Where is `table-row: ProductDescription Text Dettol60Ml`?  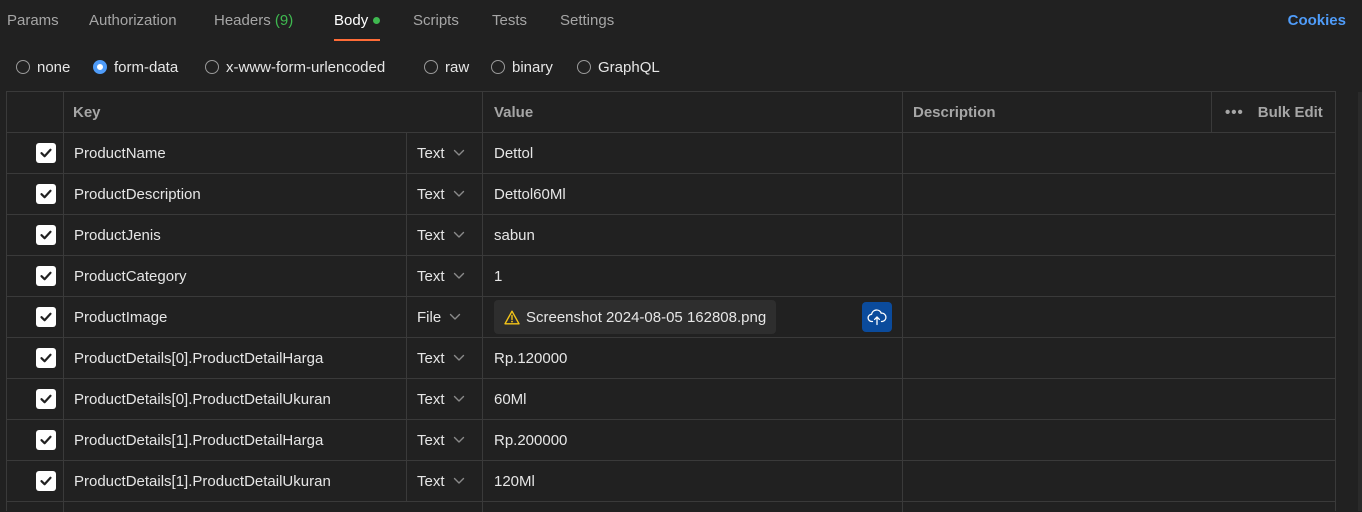 table-row: ProductDescription Text Dettol60Ml is located at coordinates (671, 194).